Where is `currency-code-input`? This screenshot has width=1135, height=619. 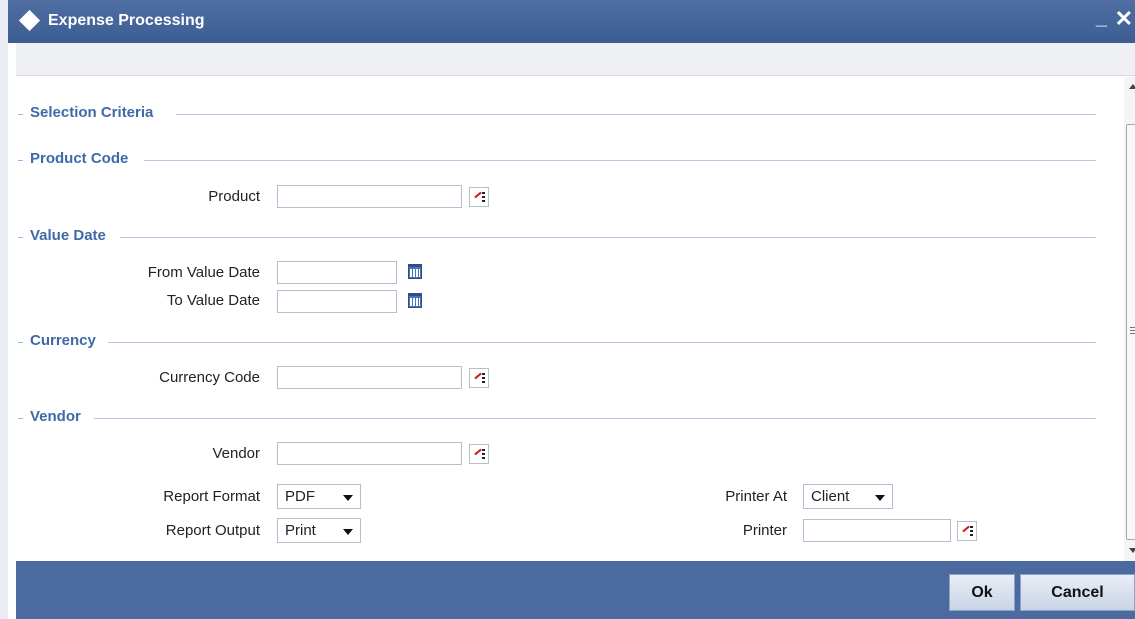 currency-code-input is located at coordinates (369, 377).